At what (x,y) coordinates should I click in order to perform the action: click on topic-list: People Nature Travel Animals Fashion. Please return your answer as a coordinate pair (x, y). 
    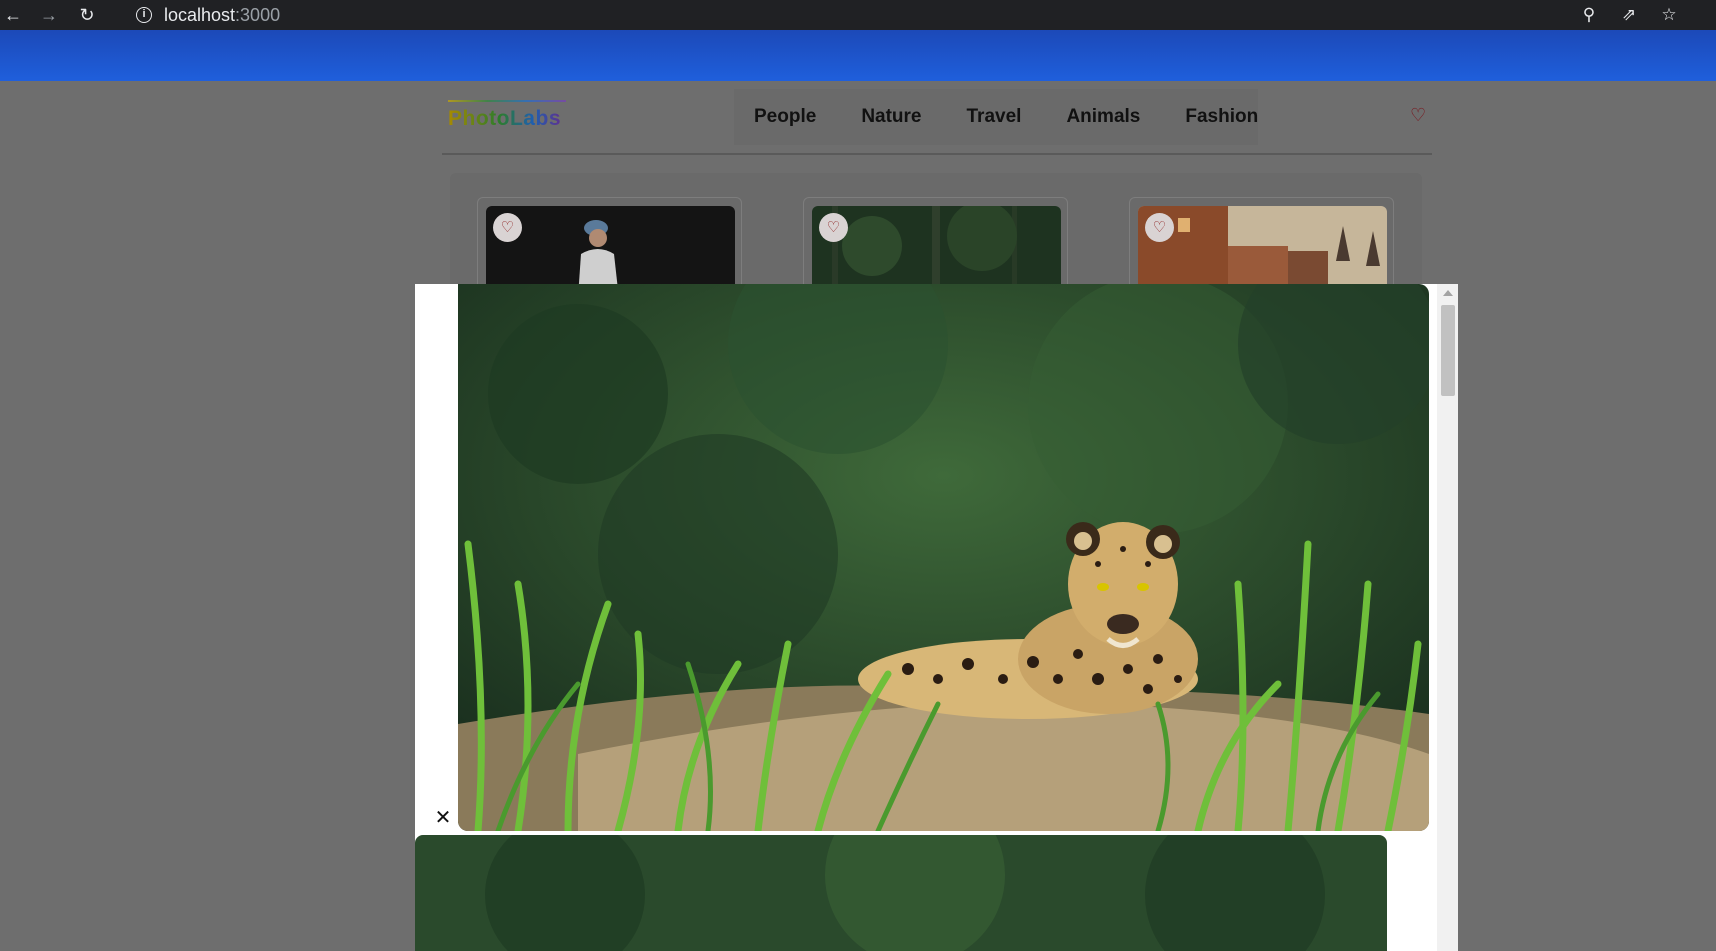
    Looking at the image, I should click on (996, 117).